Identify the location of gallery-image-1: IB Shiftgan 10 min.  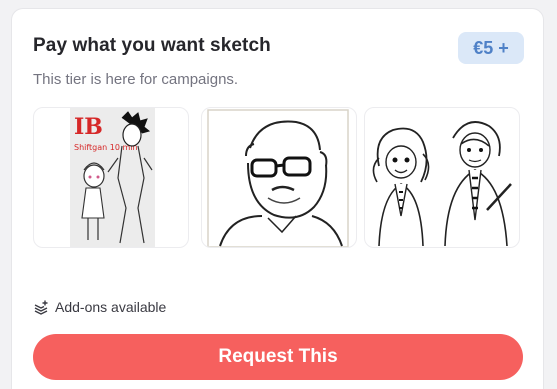
(111, 177).